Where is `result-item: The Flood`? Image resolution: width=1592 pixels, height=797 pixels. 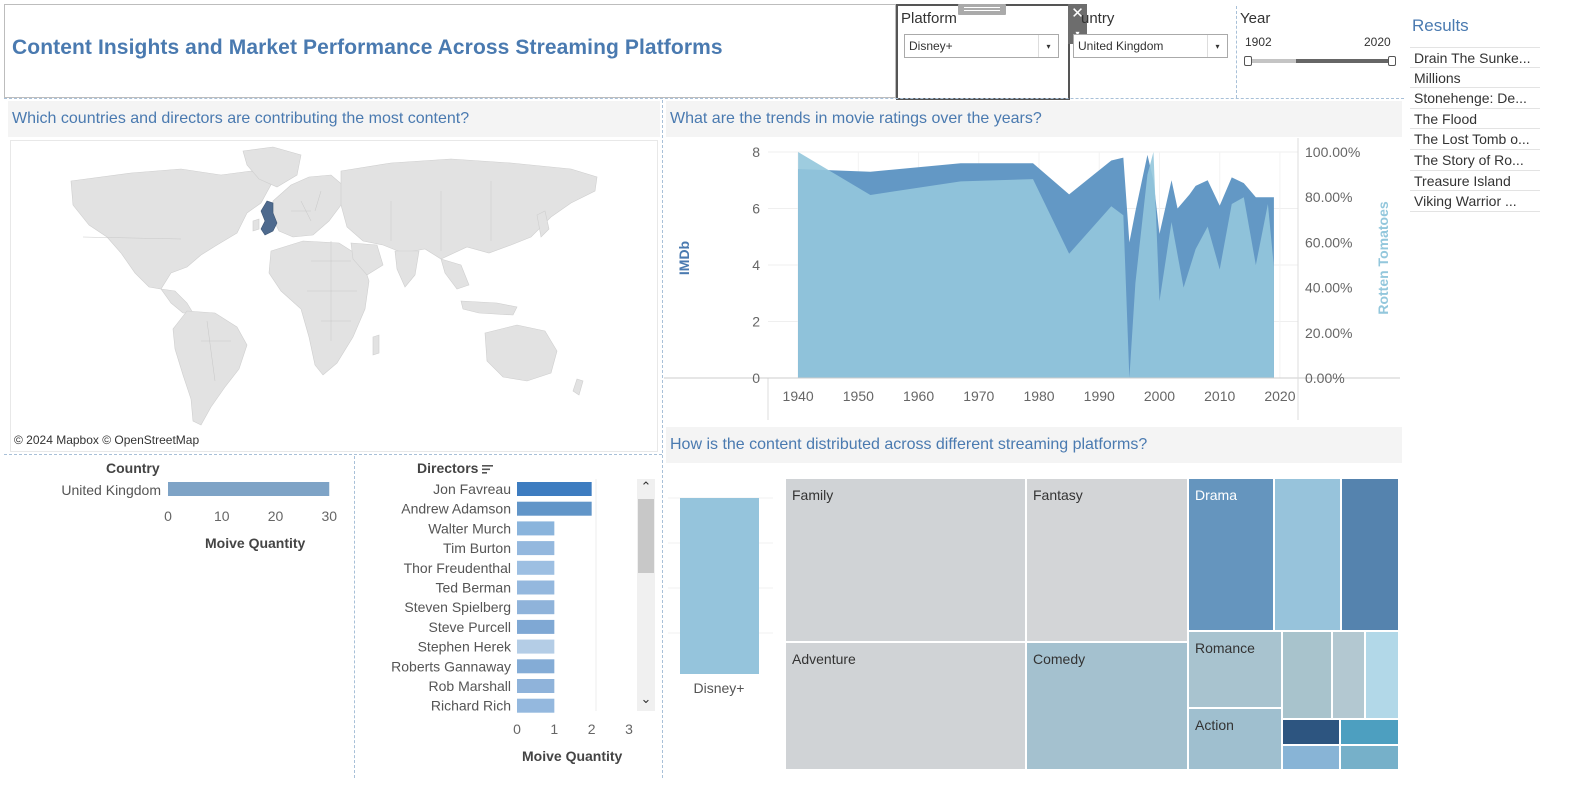
result-item: The Flood is located at coordinates (1475, 119).